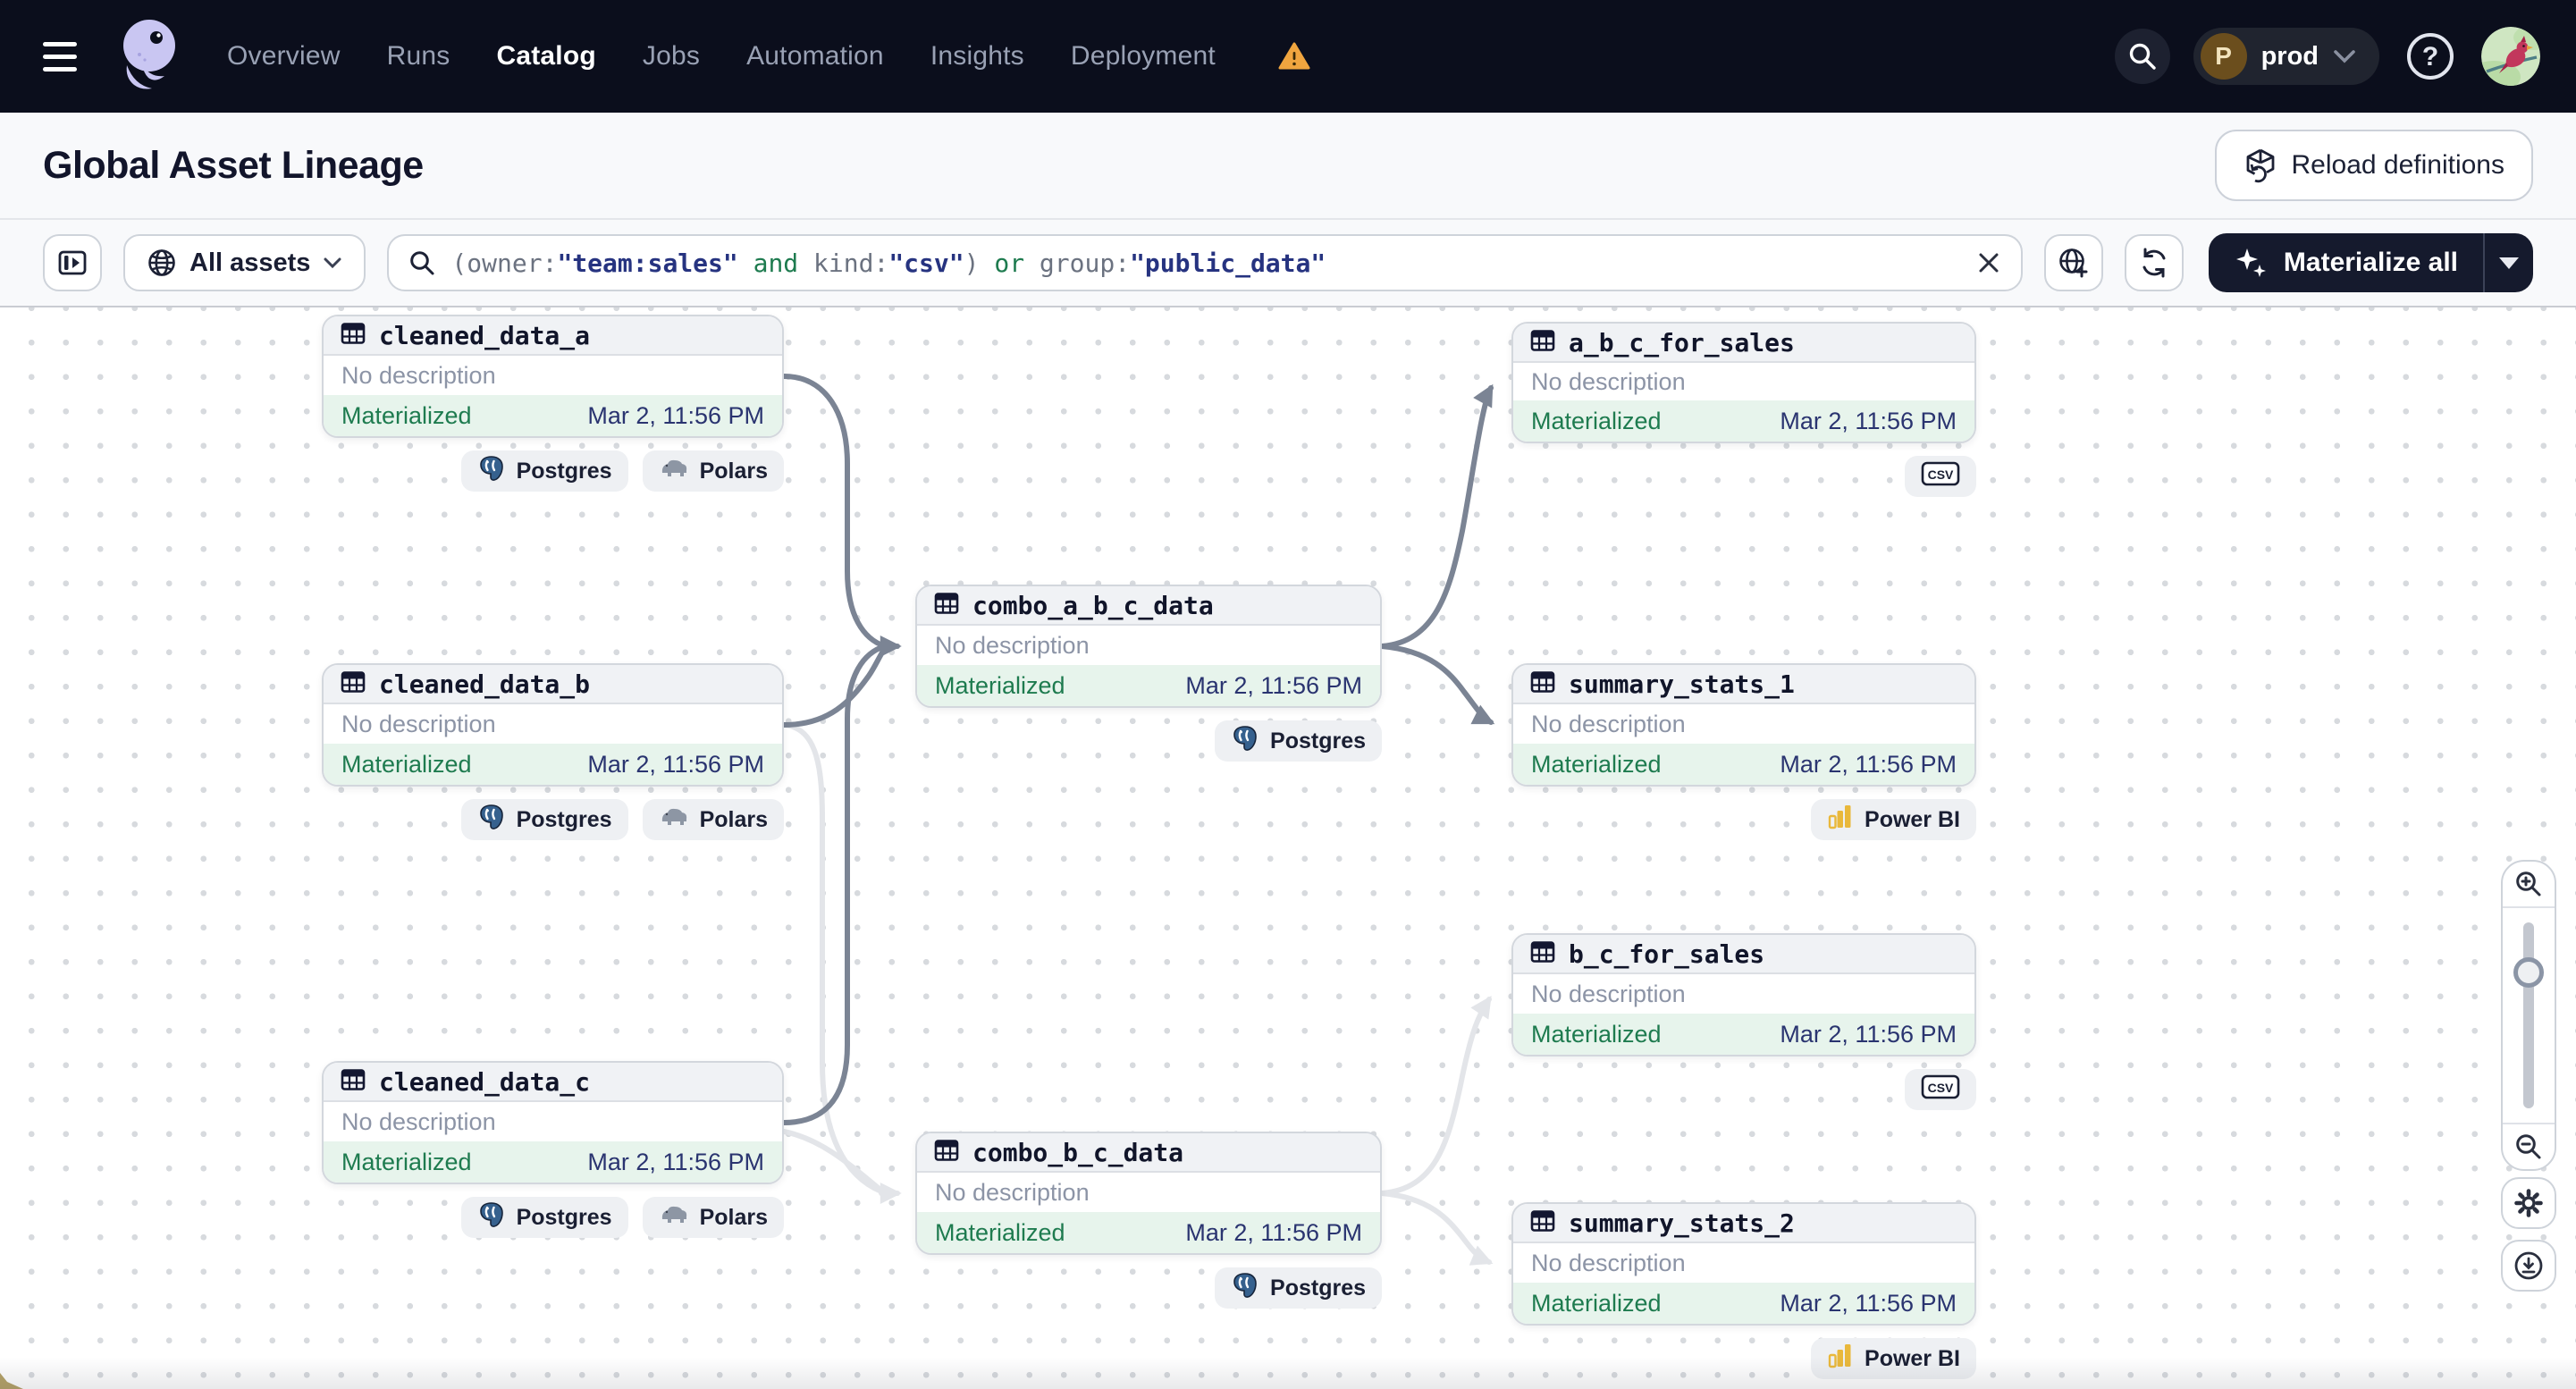 Image resolution: width=2576 pixels, height=1389 pixels. Describe the element at coordinates (419, 56) in the screenshot. I see `nav-item-runs: Runs` at that location.